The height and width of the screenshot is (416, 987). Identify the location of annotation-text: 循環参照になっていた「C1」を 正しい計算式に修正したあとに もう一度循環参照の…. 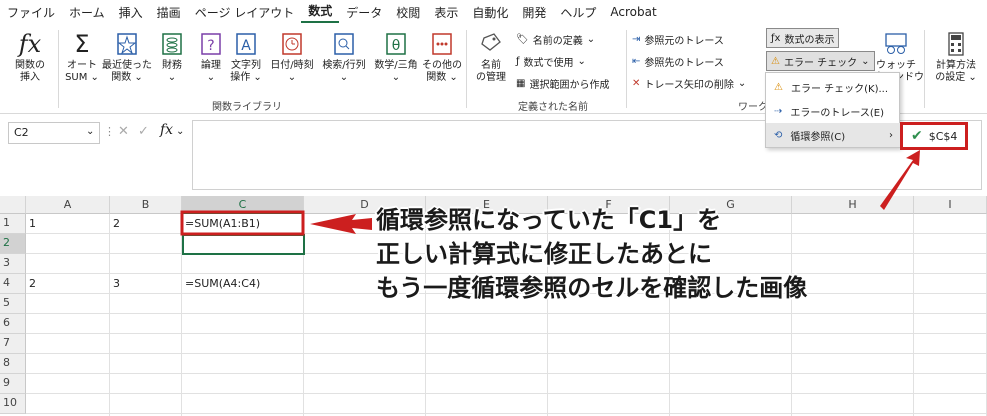
(591, 254).